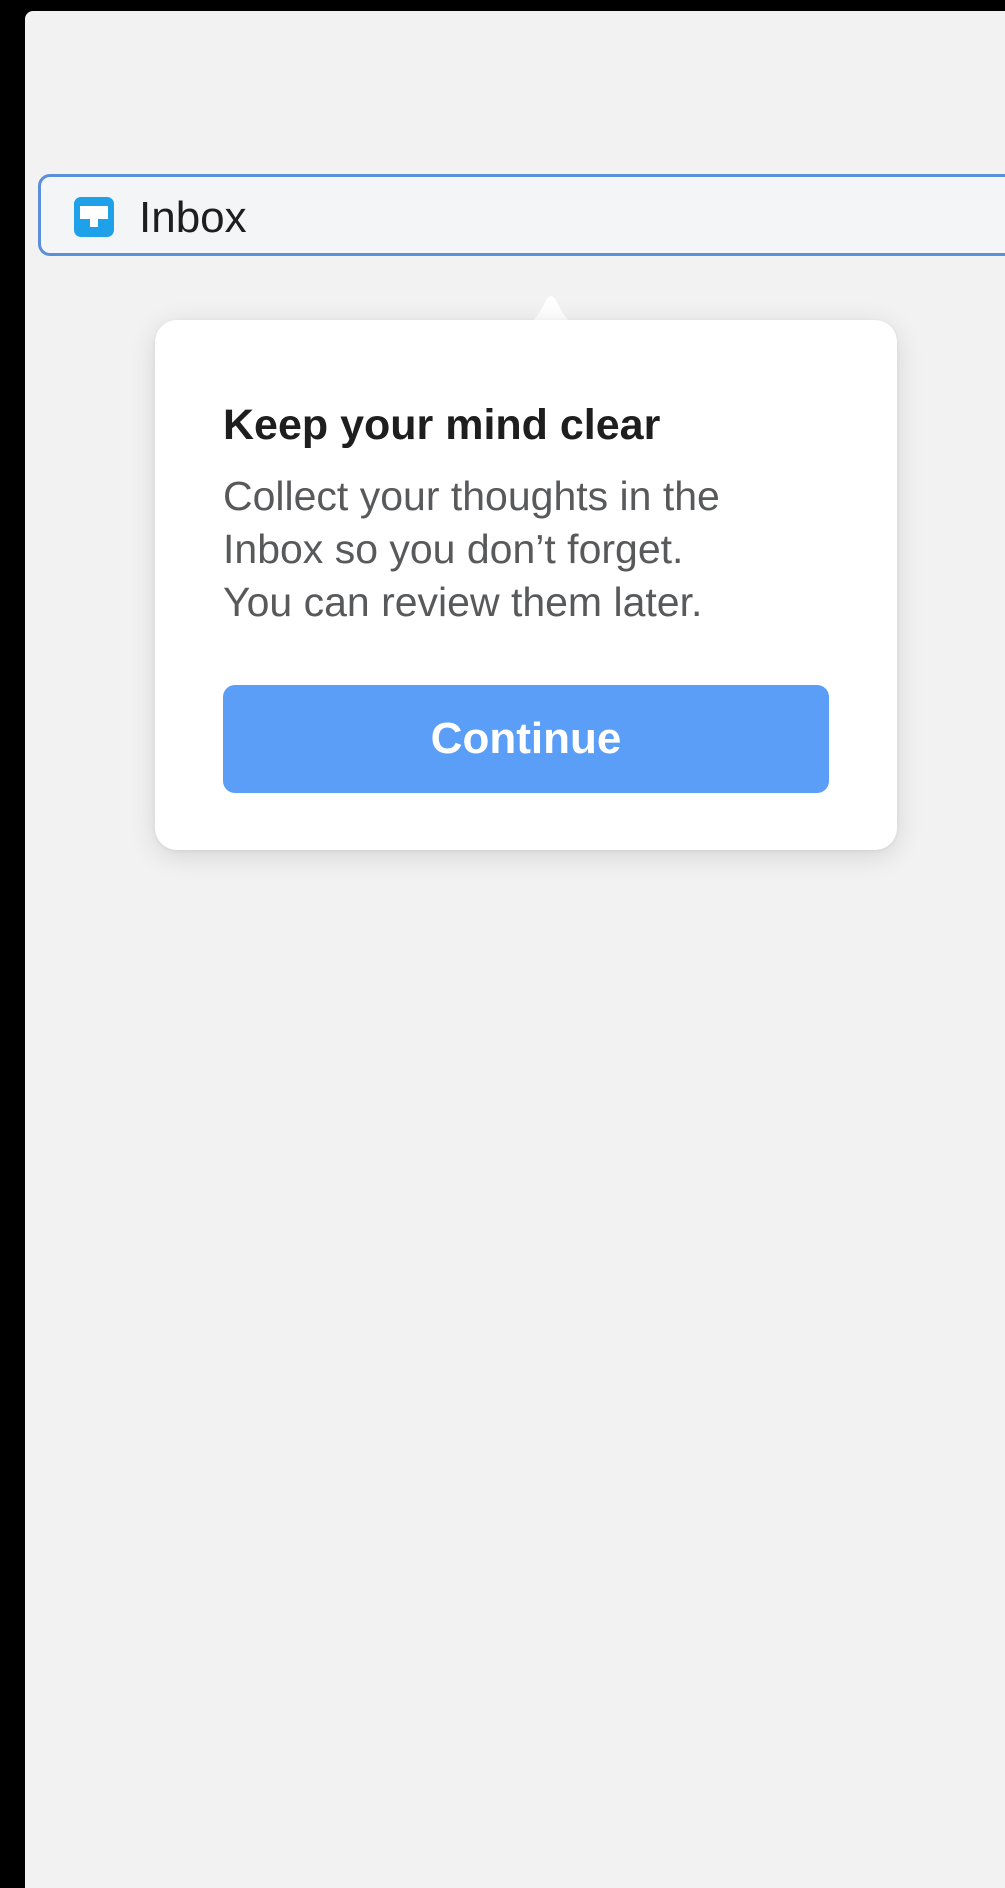  I want to click on continue-button: Continue, so click(526, 739).